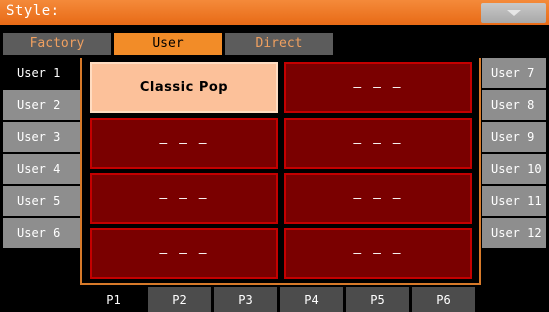 The height and width of the screenshot is (312, 549). I want to click on page-tab-p3: P3, so click(245, 299).